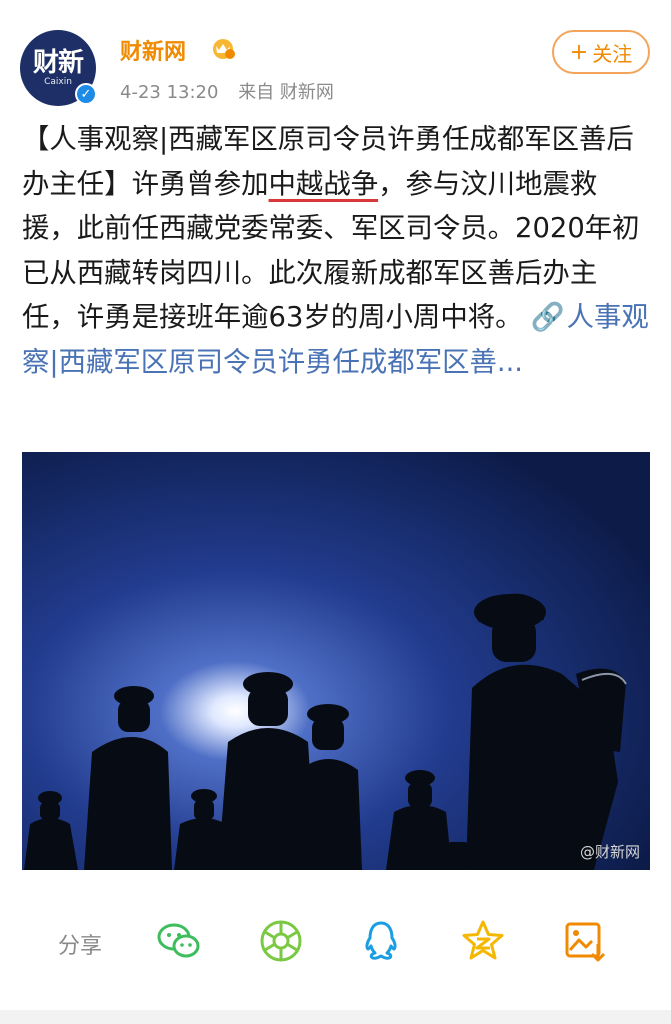 The image size is (671, 1024). What do you see at coordinates (58, 63) in the screenshot?
I see `avatar-logo-text: 财新` at bounding box center [58, 63].